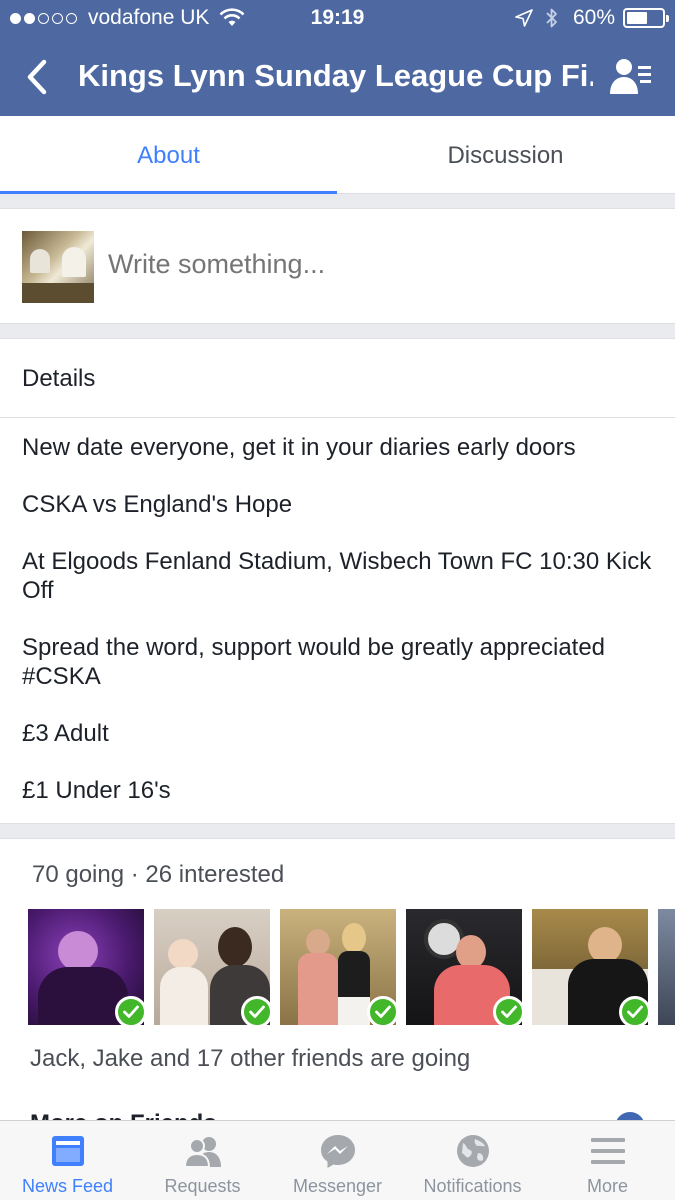  I want to click on tabbar-notifications: Notifications, so click(472, 1160).